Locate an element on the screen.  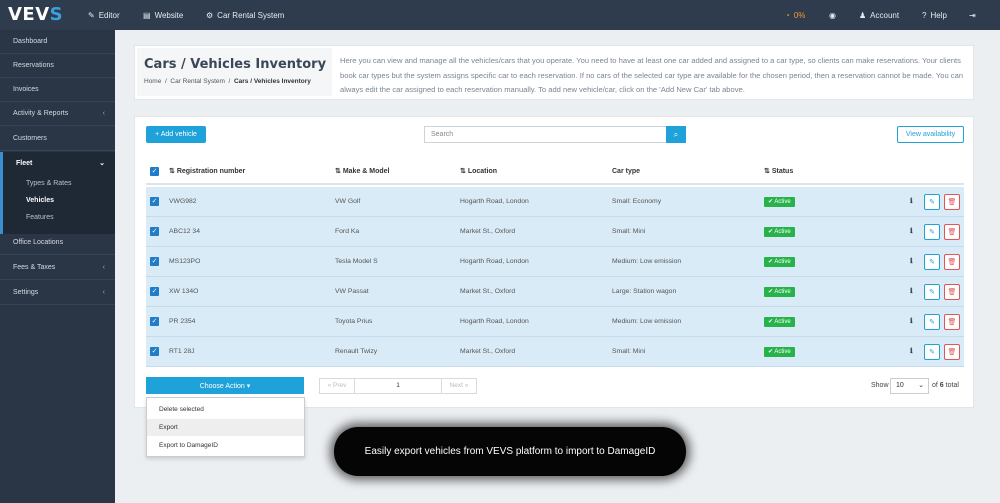
breadcrumb-car-rental: Car Rental System is located at coordinates (197, 81).